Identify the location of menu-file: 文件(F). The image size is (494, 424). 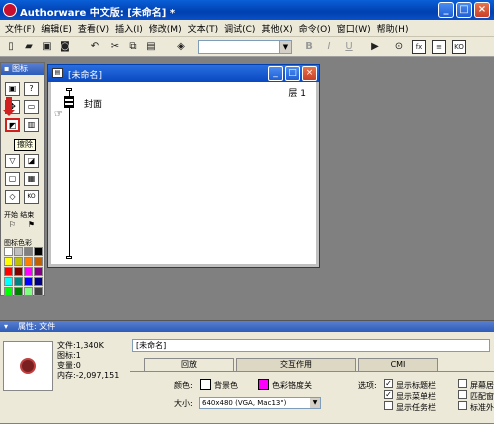
(20, 28).